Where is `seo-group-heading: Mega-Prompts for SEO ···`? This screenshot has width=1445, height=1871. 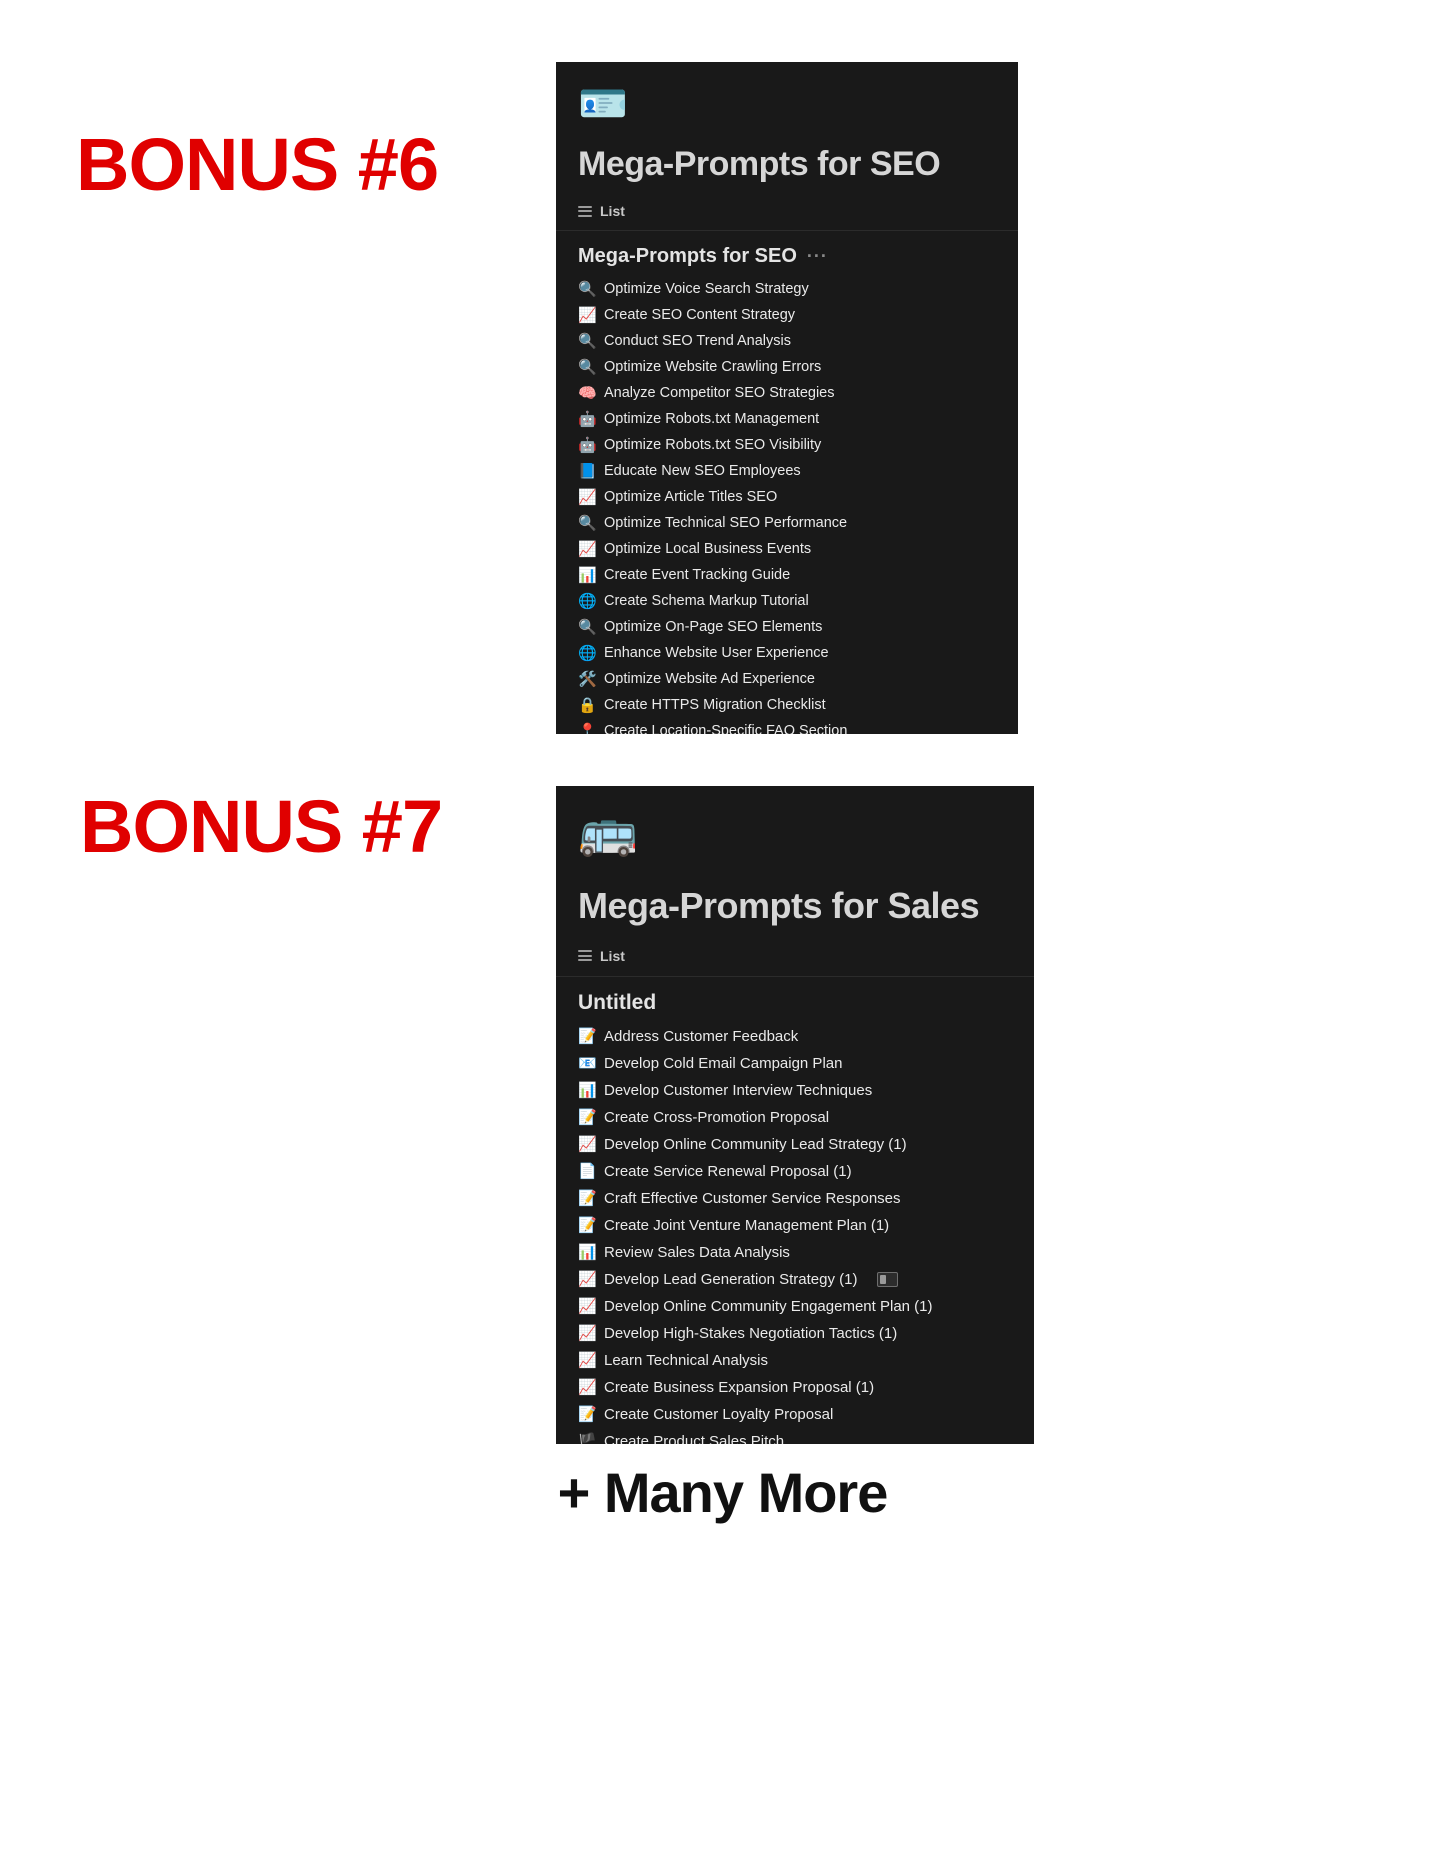
seo-group-heading: Mega-Prompts for SEO ··· is located at coordinates (787, 256).